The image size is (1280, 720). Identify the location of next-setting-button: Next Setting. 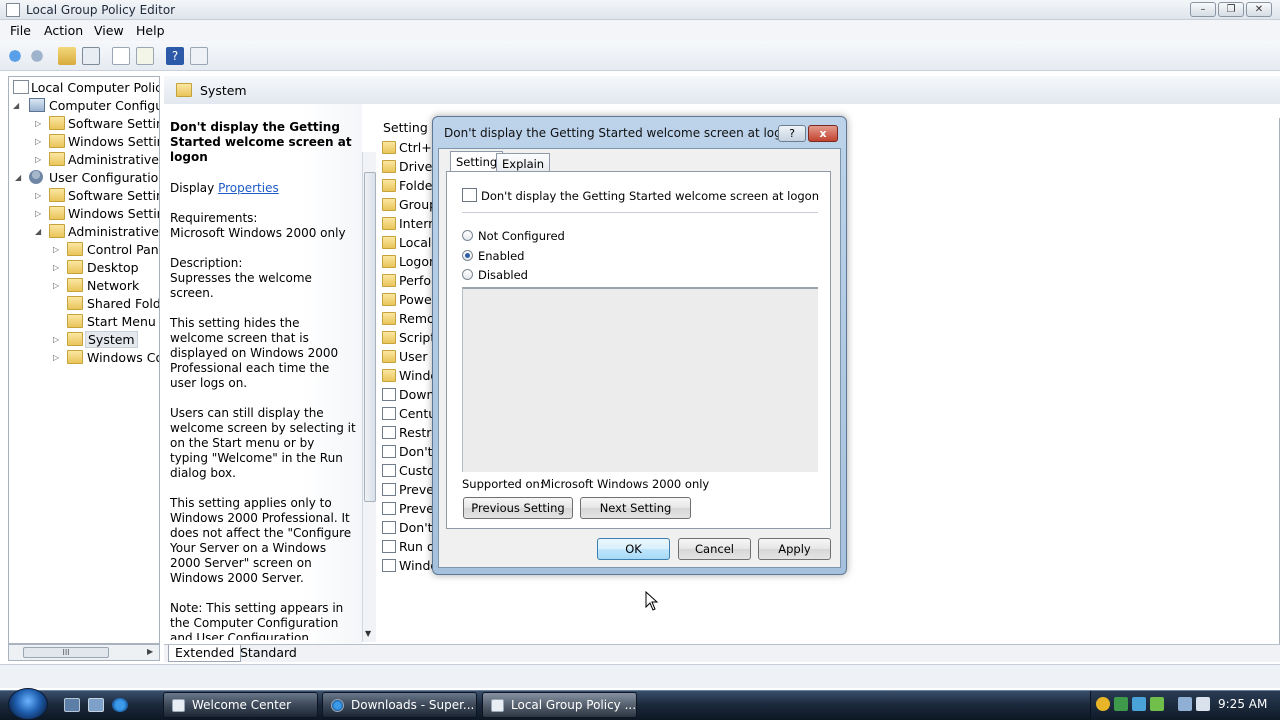
(635, 508).